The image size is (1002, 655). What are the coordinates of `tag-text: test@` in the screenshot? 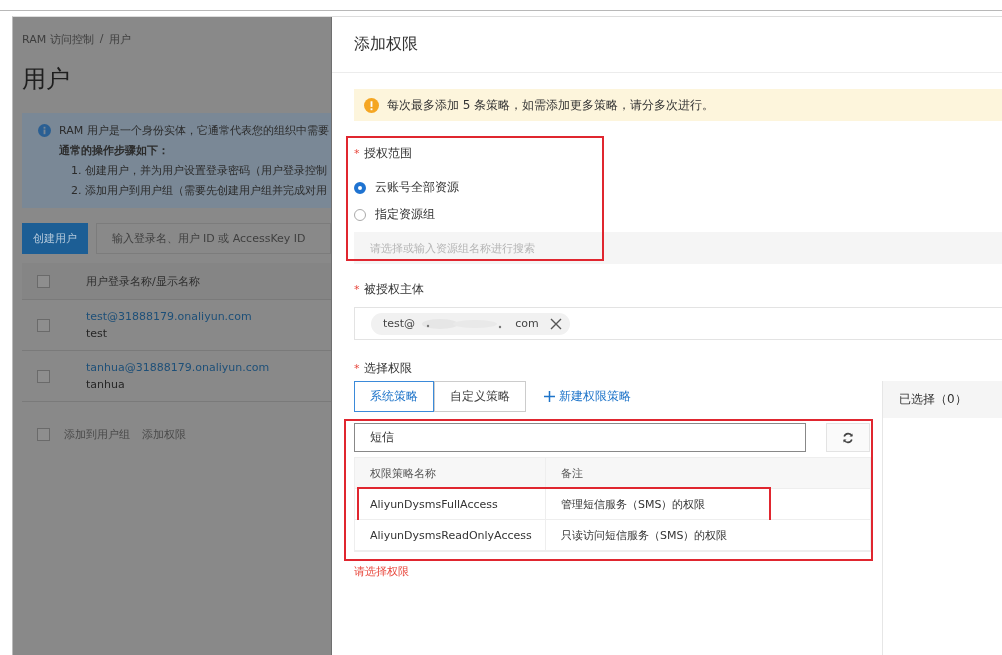 It's located at (399, 323).